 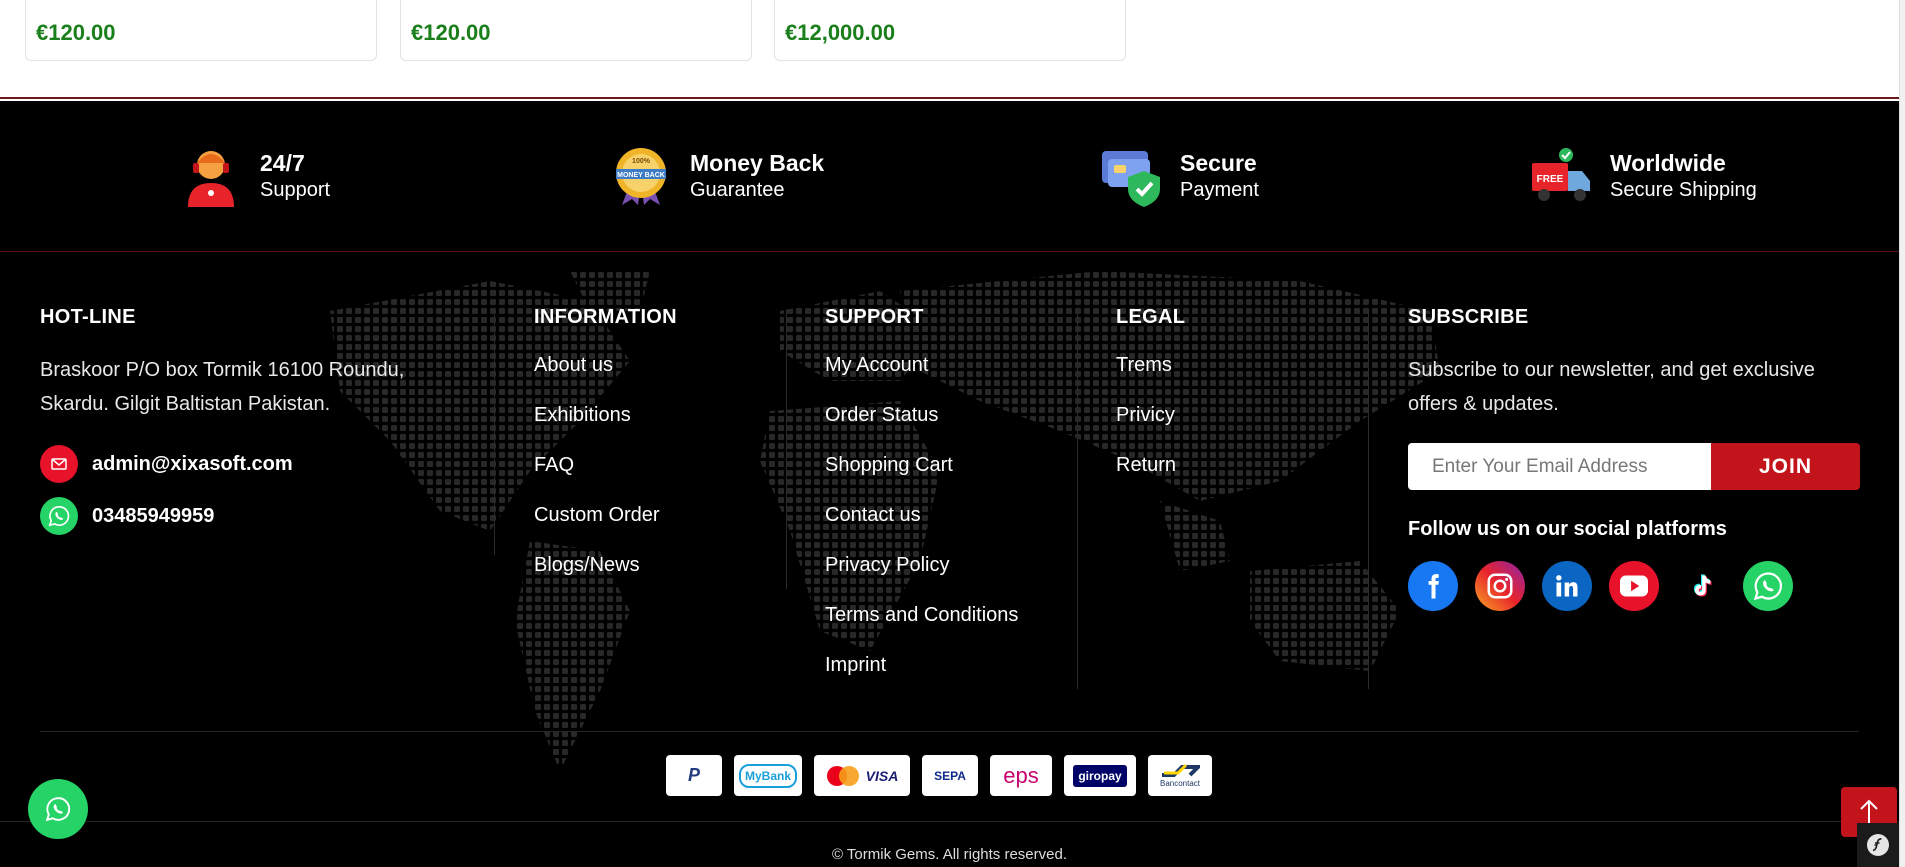 What do you see at coordinates (1468, 317) in the screenshot?
I see `subscribe-title: SUBSCRIBE` at bounding box center [1468, 317].